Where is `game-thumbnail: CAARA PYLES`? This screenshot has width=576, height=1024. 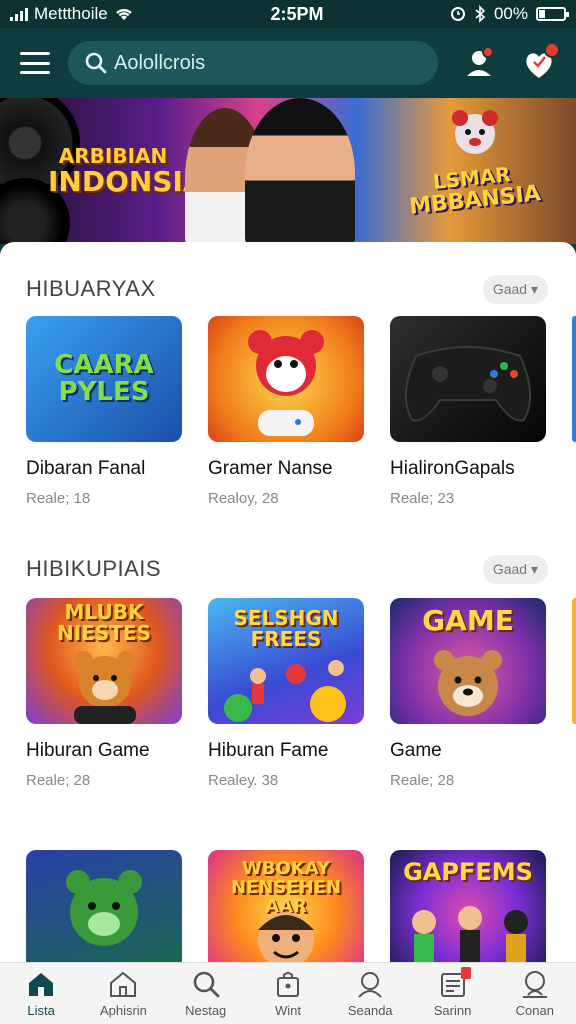 game-thumbnail: CAARA PYLES is located at coordinates (104, 379).